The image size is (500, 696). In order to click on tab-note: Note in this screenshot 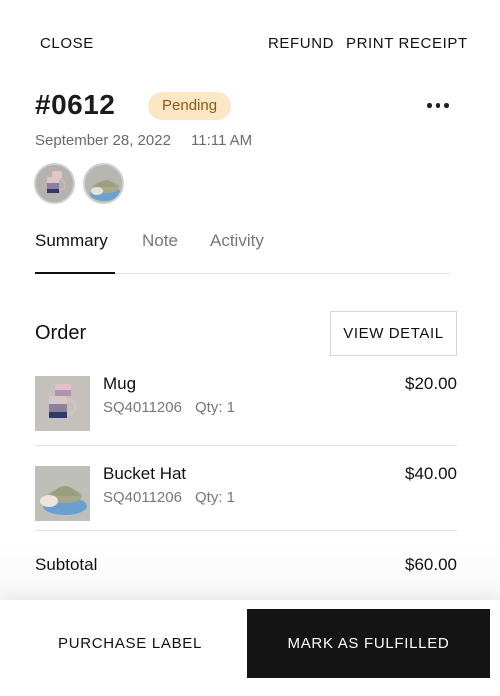, I will do `click(160, 241)`.